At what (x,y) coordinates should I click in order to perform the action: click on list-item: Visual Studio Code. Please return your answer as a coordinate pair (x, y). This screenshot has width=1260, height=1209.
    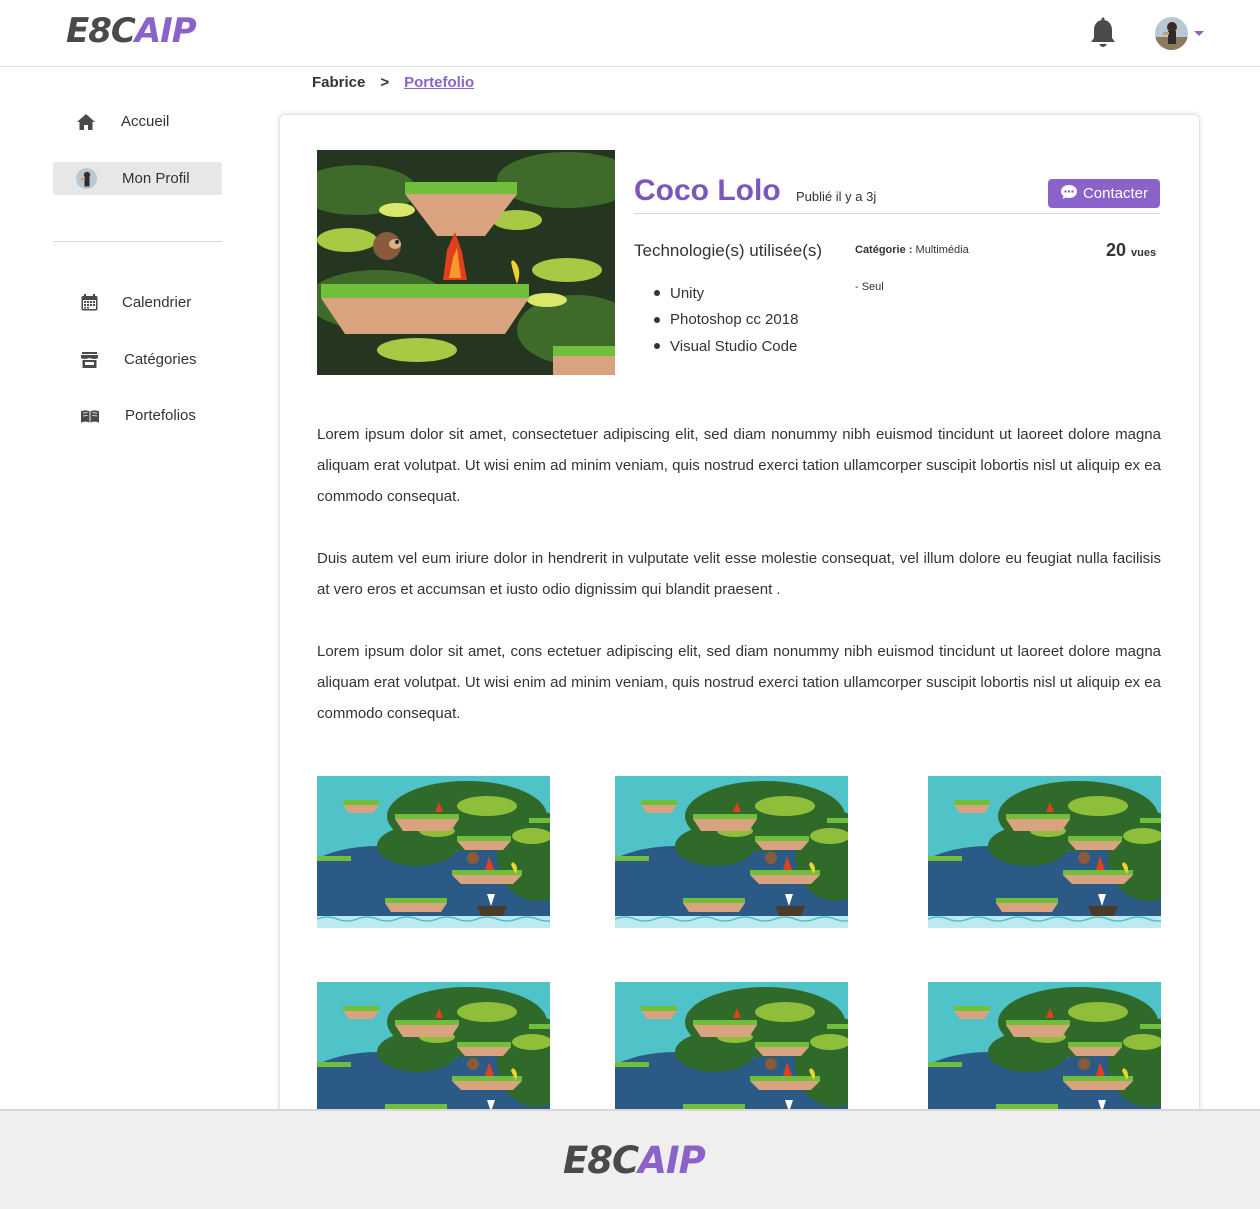
    Looking at the image, I should click on (726, 346).